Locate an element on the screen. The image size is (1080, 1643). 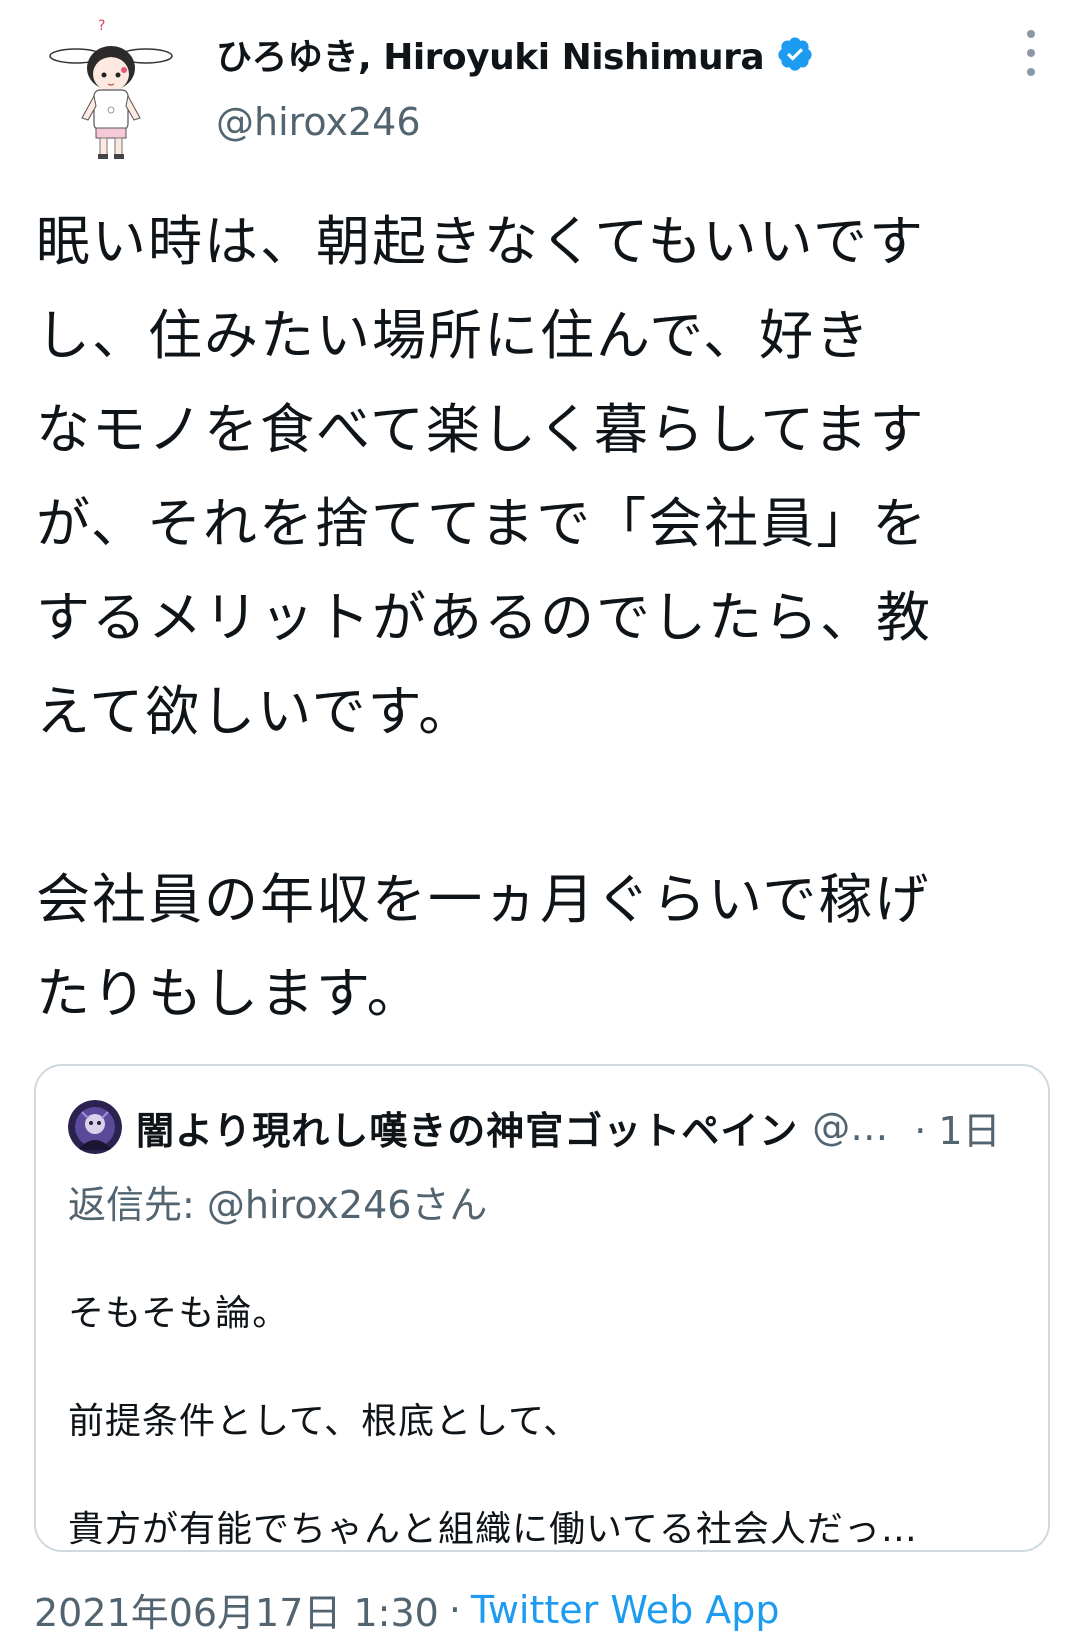
tweet-text-line: たりもします。 is located at coordinates (229, 993).